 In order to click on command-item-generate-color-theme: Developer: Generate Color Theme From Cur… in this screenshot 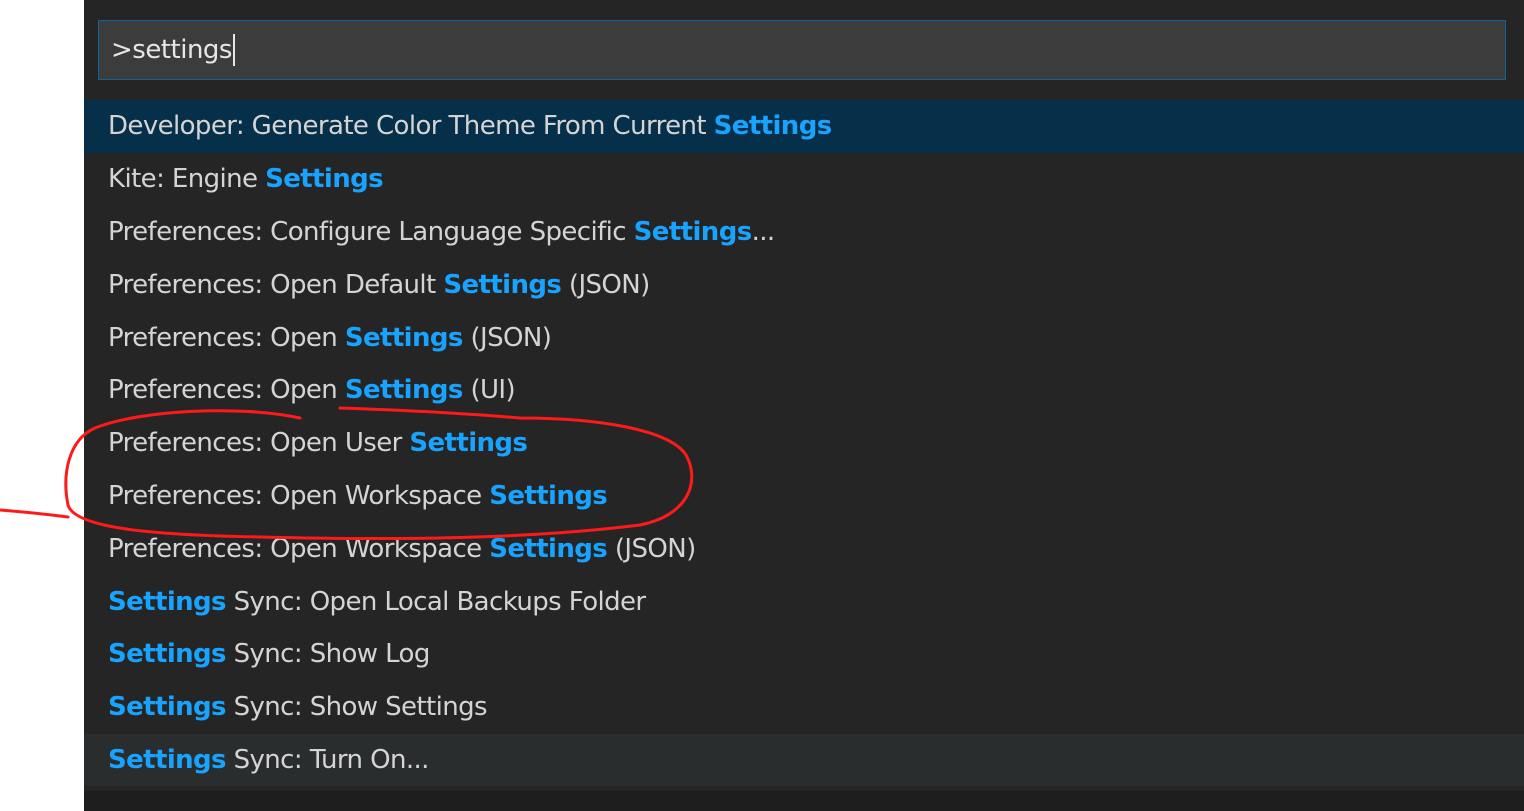, I will do `click(804, 126)`.